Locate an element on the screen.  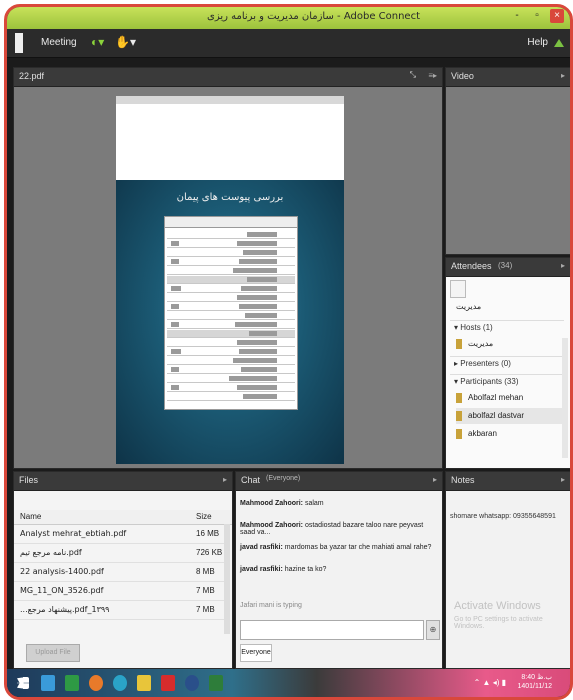
attendees-pod-header: Attendees (34) ▸ is located at coordinates (508, 267).